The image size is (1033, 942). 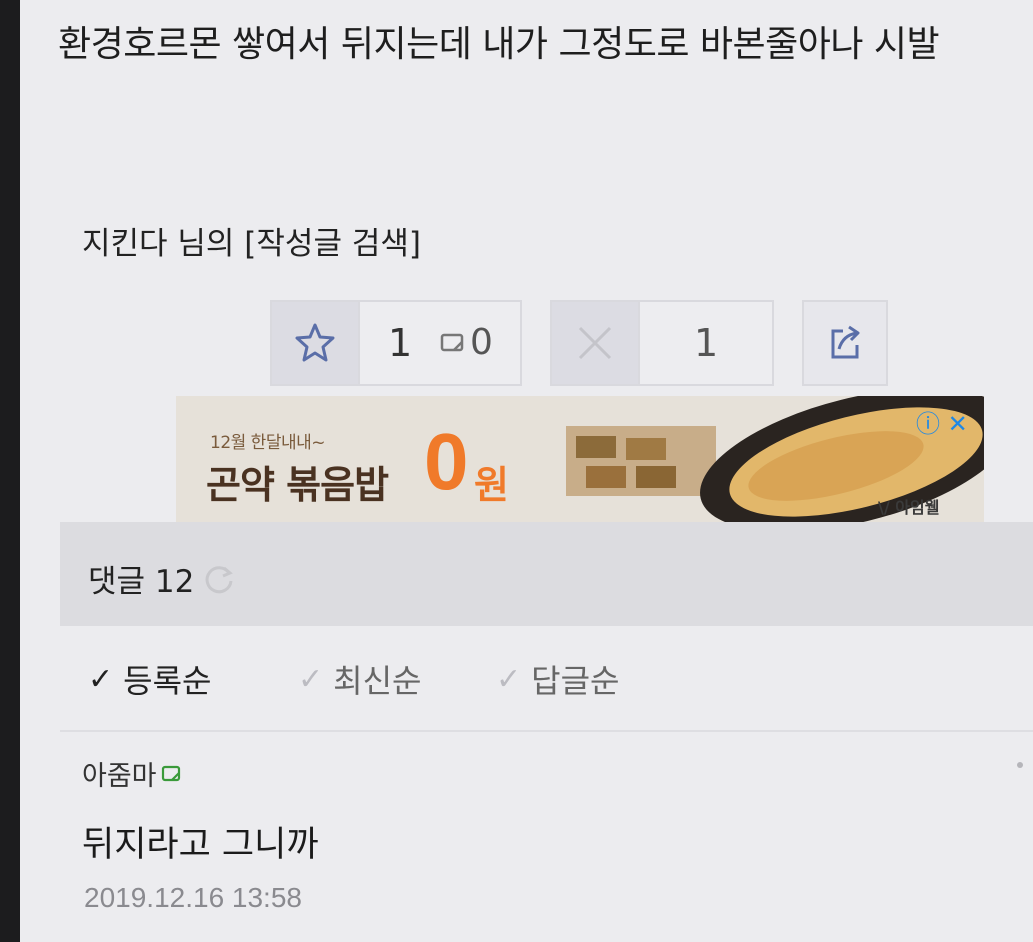 I want to click on sort-label: 답글순, so click(x=575, y=681).